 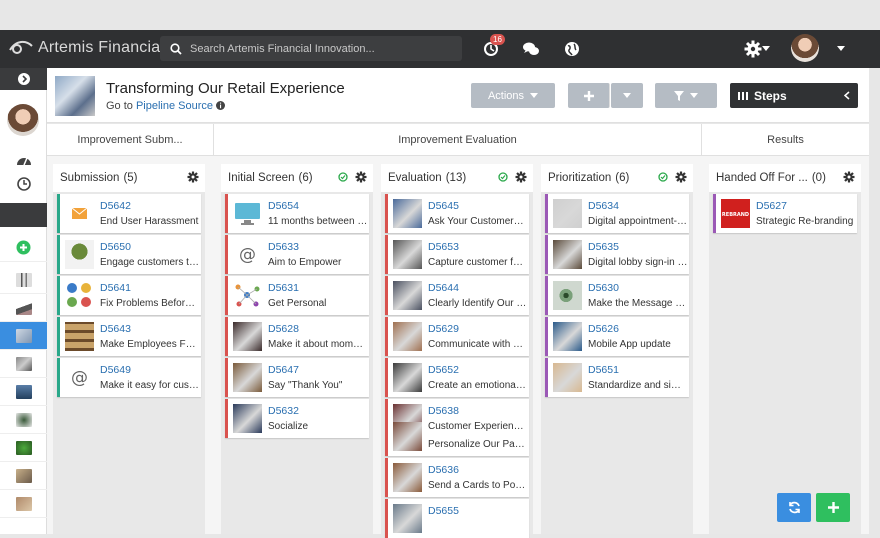 What do you see at coordinates (443, 411) in the screenshot?
I see `card-id-link: D5638` at bounding box center [443, 411].